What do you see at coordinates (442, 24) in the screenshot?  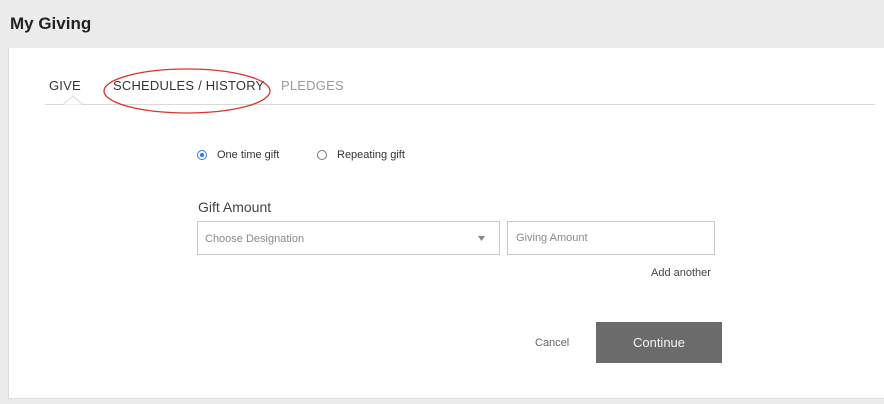 I see `page-header: My Giving` at bounding box center [442, 24].